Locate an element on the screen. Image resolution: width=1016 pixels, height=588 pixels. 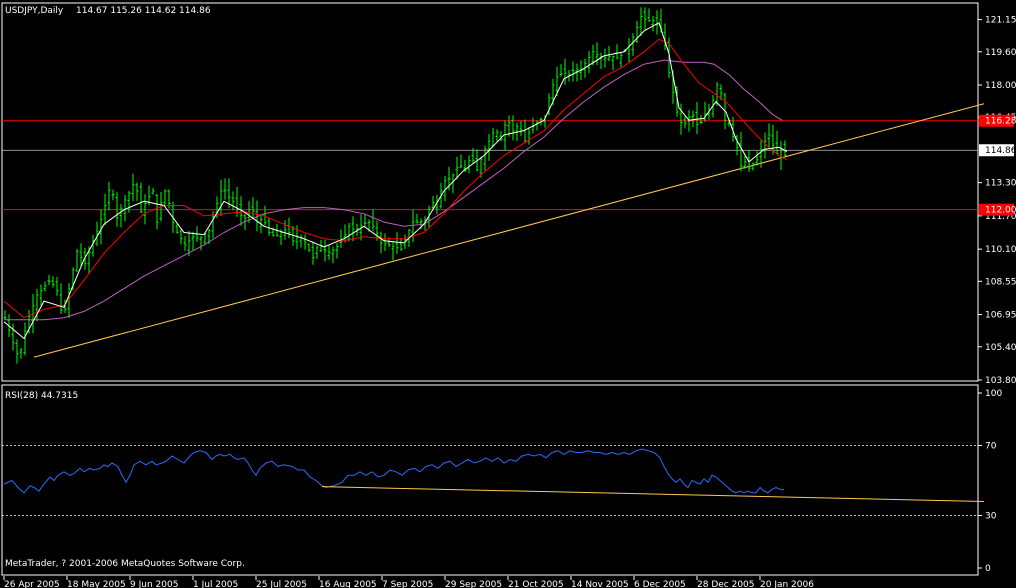
time-tick-label: 14 Nov 2005 is located at coordinates (600, 584).